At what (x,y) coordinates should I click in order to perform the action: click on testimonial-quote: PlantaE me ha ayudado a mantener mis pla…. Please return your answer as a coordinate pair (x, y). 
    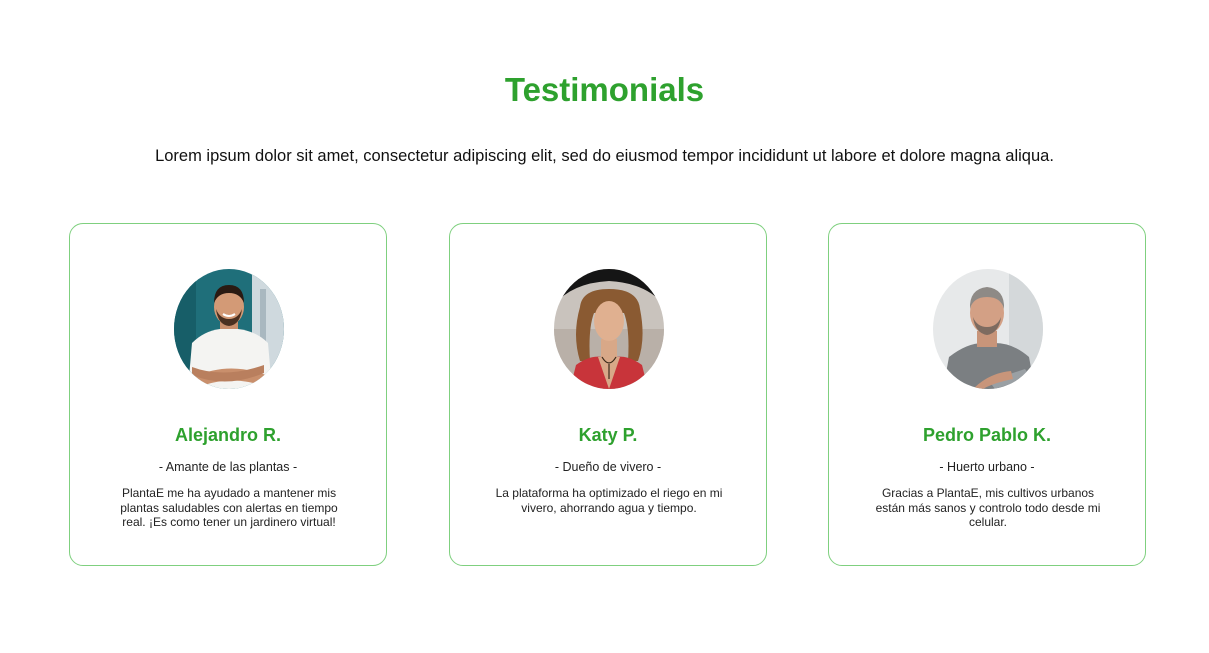
    Looking at the image, I should click on (229, 508).